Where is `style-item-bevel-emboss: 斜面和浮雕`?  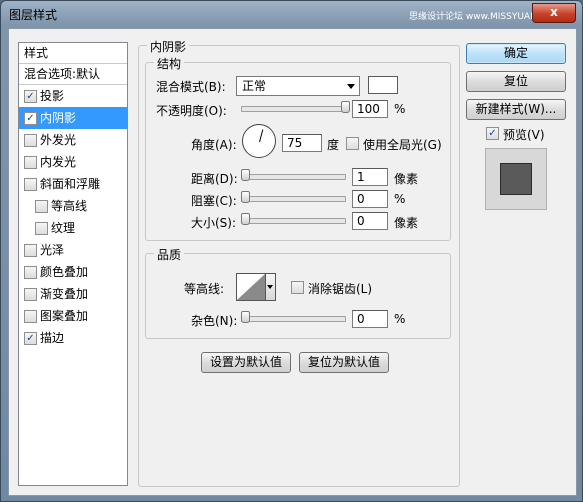
style-item-bevel-emboss: 斜面和浮雕 is located at coordinates (73, 184).